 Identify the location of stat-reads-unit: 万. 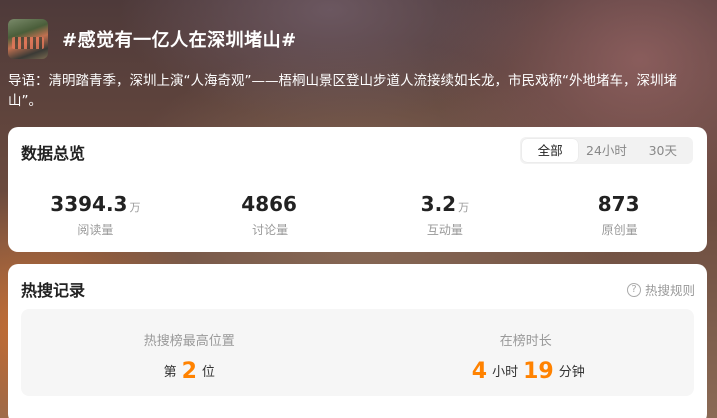
(135, 207).